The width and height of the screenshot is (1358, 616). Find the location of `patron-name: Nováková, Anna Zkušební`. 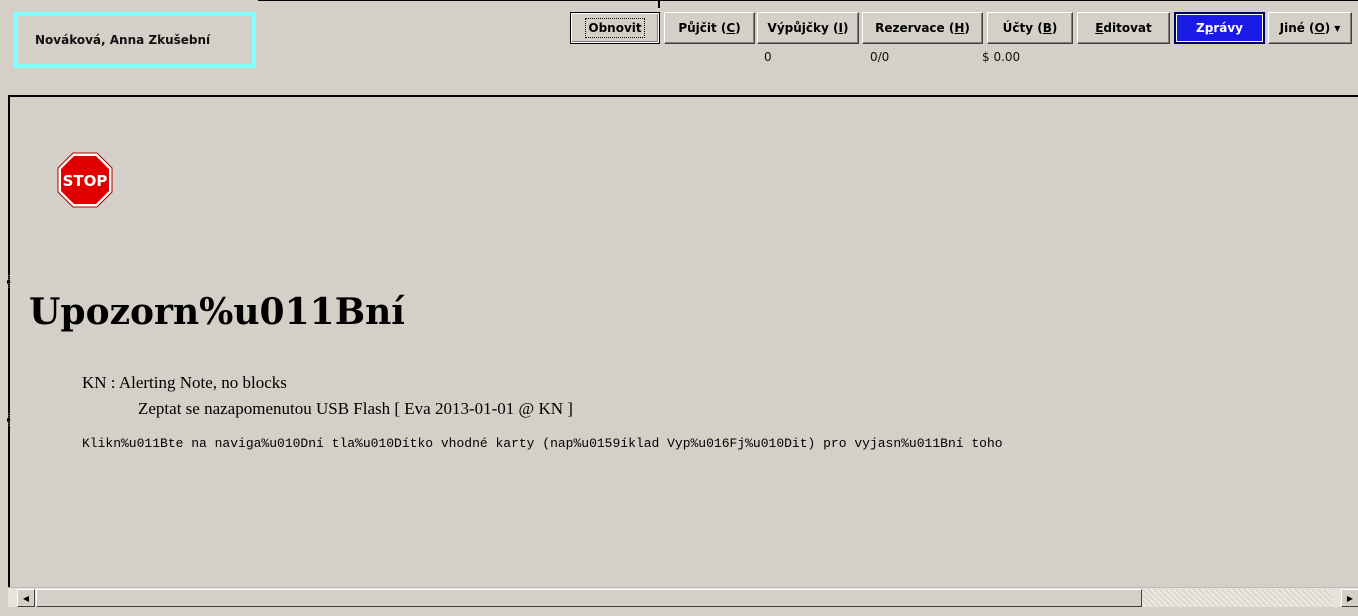

patron-name: Nováková, Anna Zkušební is located at coordinates (123, 40).